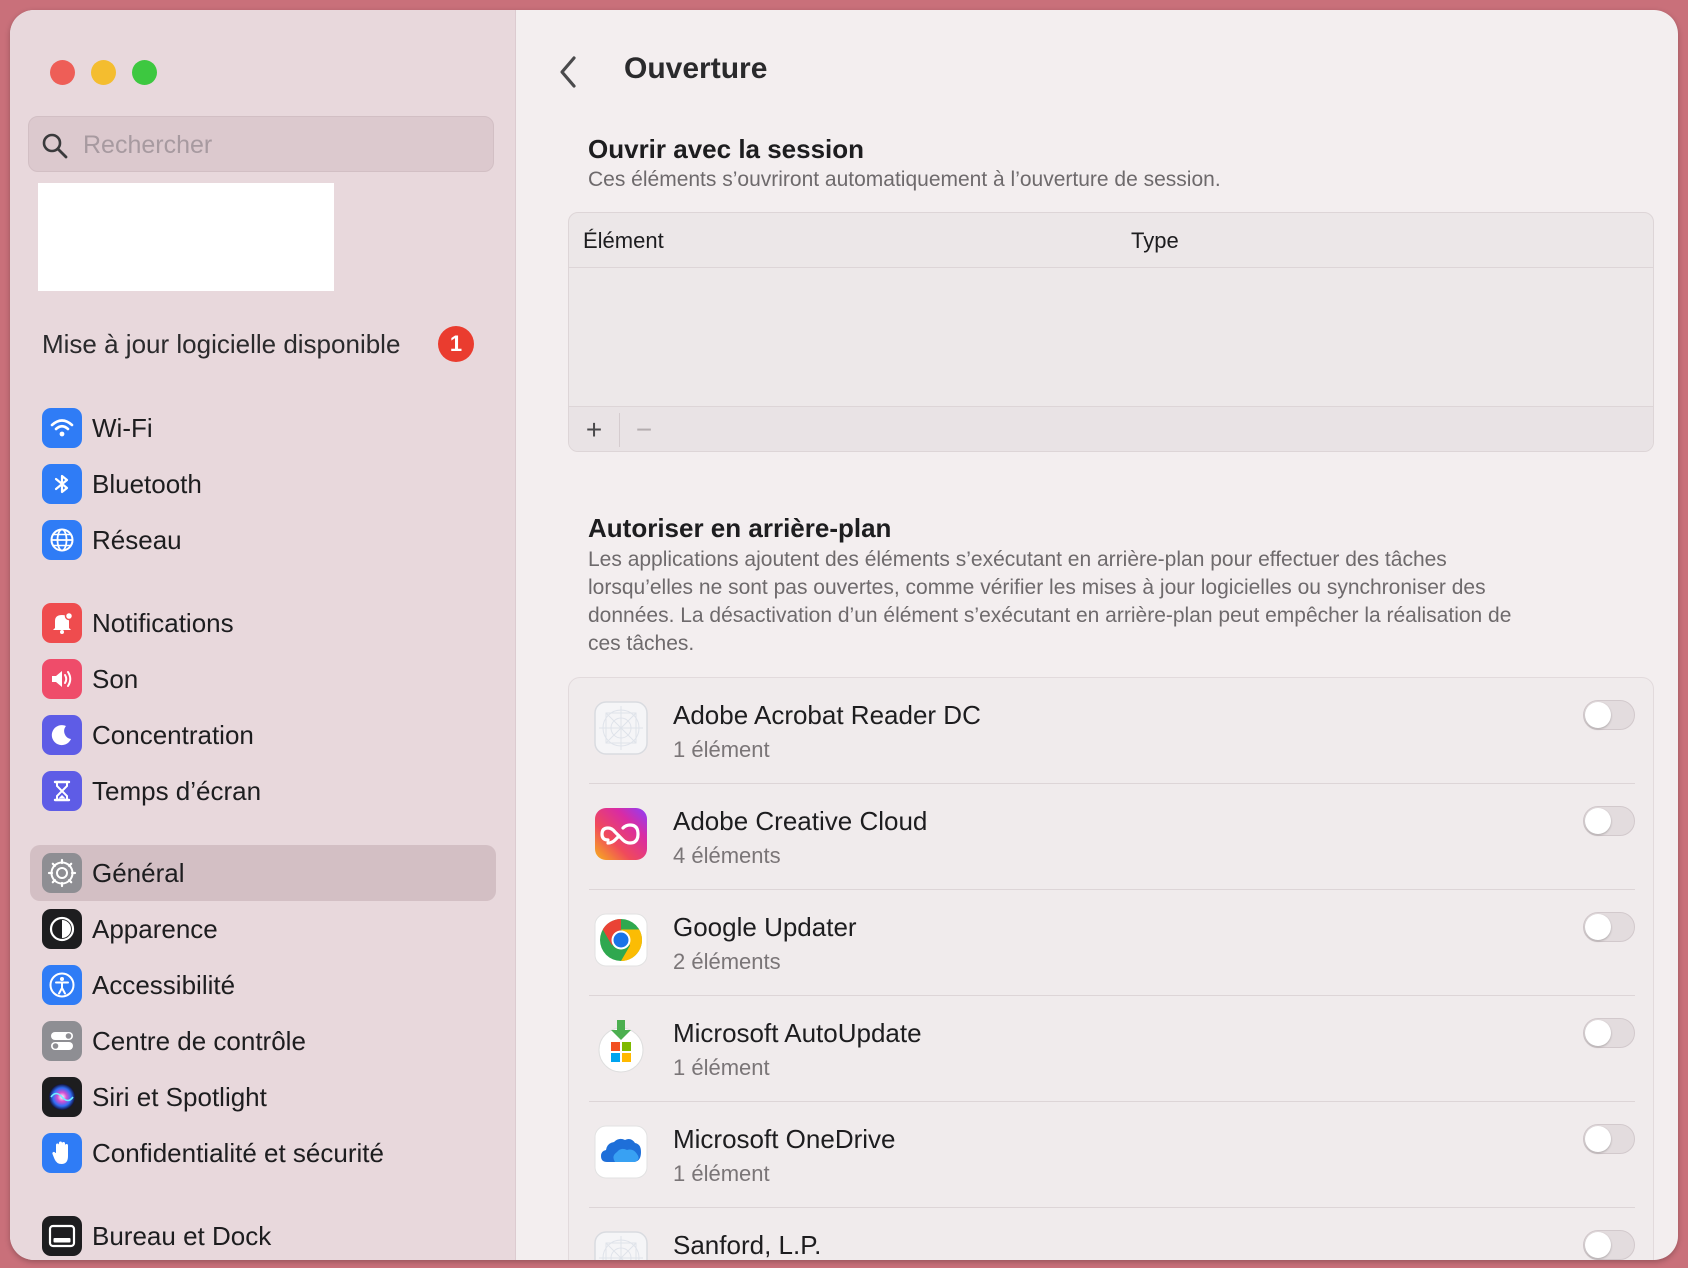 The height and width of the screenshot is (1268, 1688). What do you see at coordinates (62, 540) in the screenshot?
I see `globe-icon` at bounding box center [62, 540].